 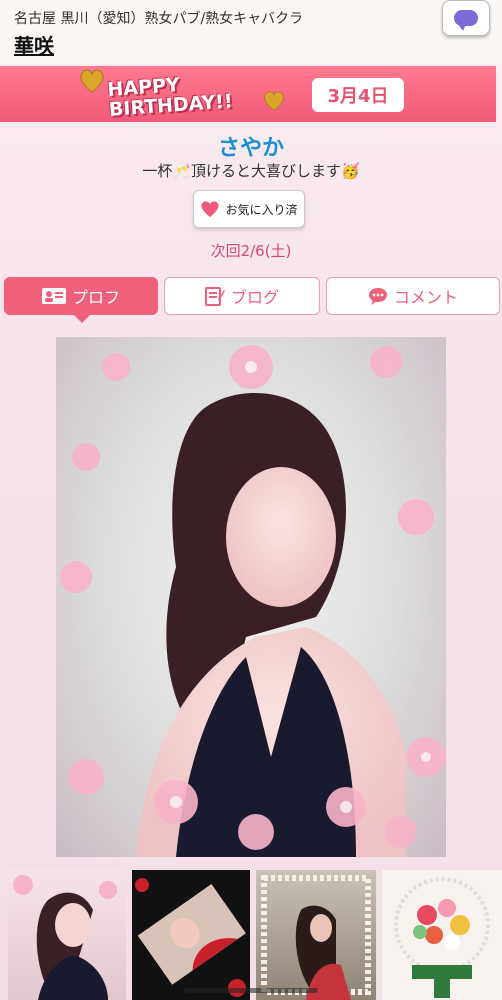 I want to click on birthday-date: 3月4日, so click(x=358, y=95).